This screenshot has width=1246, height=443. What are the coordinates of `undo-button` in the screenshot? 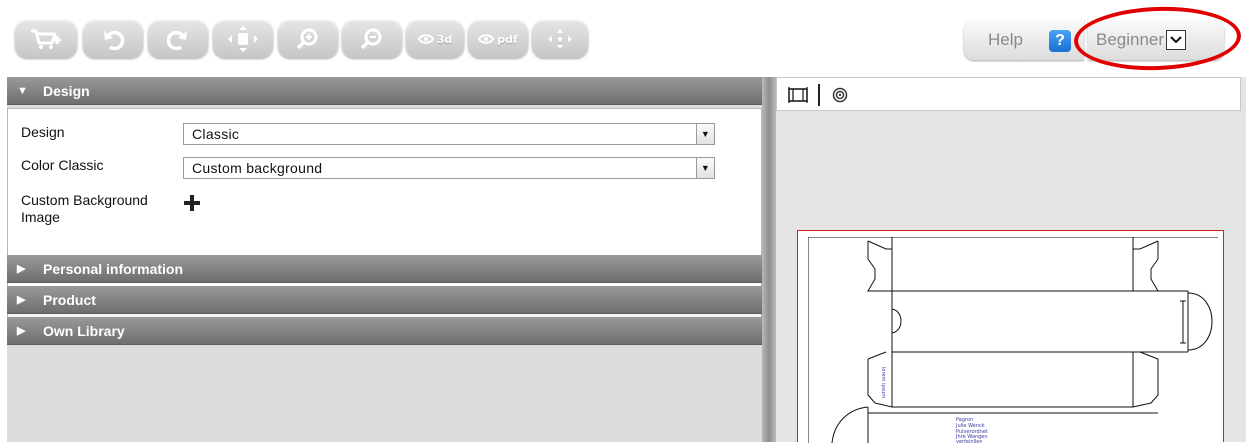 It's located at (113, 39).